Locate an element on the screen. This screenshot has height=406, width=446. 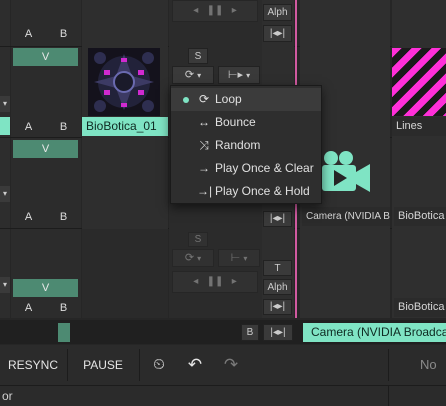
clip-ghost-thumbnail is located at coordinates (125, 273).